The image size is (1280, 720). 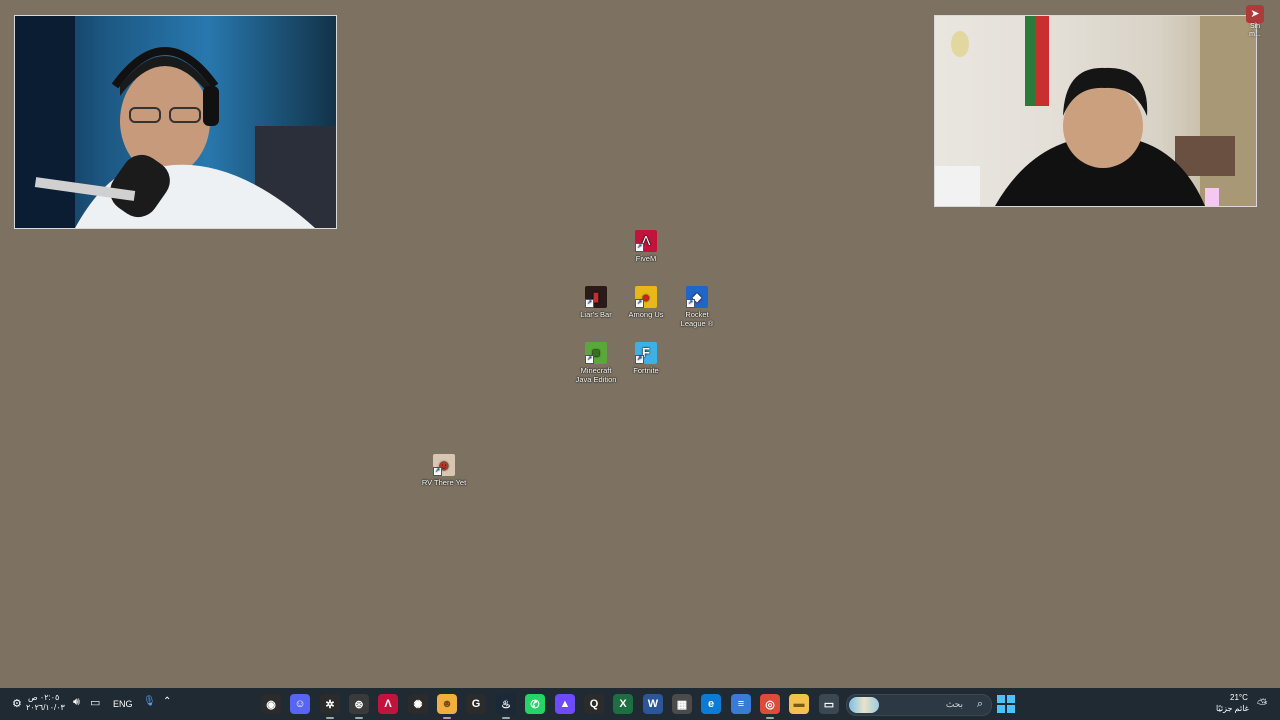 What do you see at coordinates (596, 314) in the screenshot?
I see `desktop-icon-label: Liar's Bar` at bounding box center [596, 314].